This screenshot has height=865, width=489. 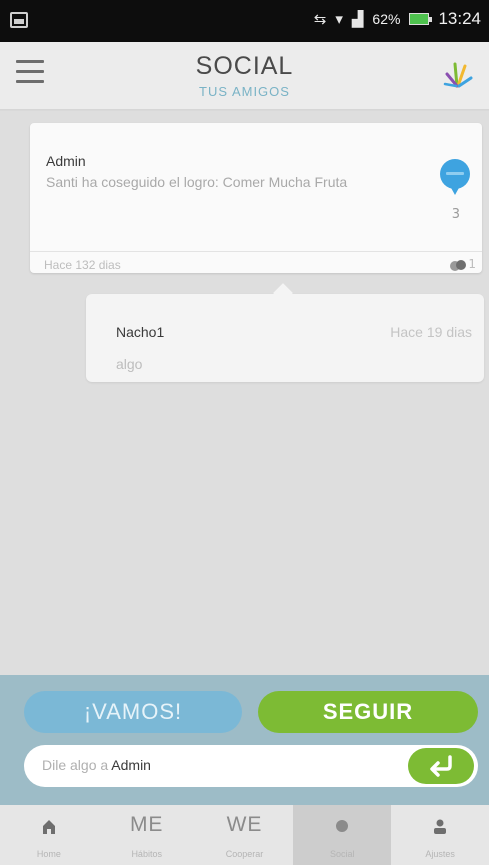 What do you see at coordinates (244, 854) in the screenshot?
I see `nav-label-cooperar: Cooperar` at bounding box center [244, 854].